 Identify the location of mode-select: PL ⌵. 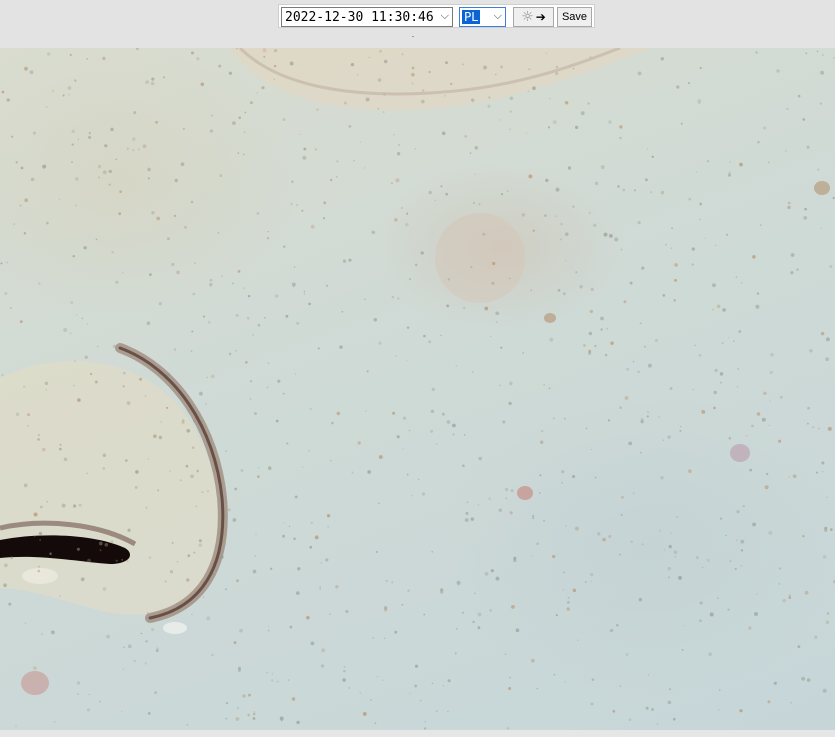
(482, 17).